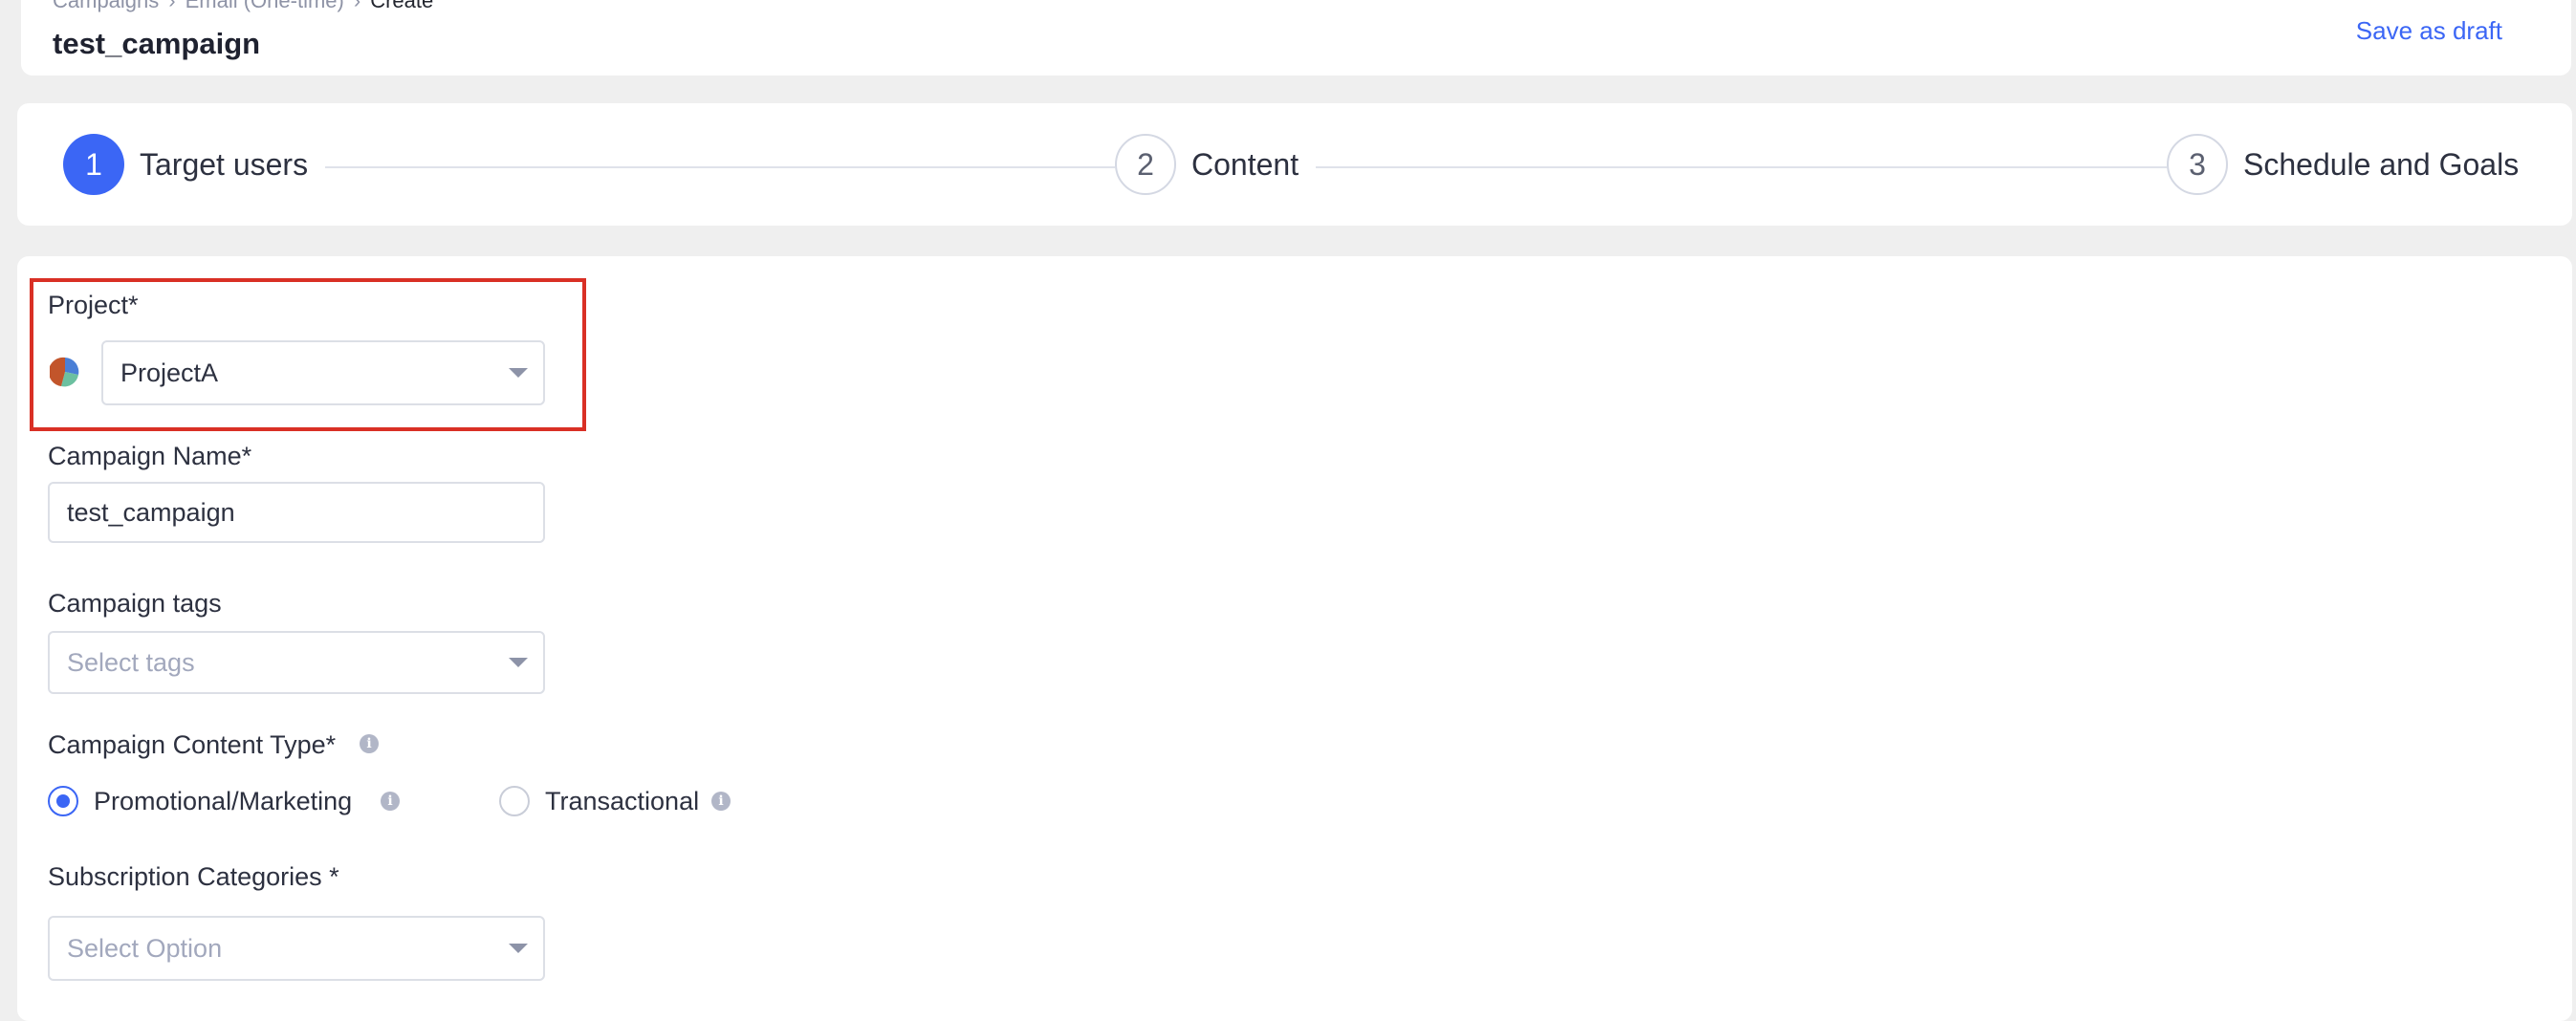 The height and width of the screenshot is (1021, 2576). Describe the element at coordinates (192, 744) in the screenshot. I see `content-type-label: Campaign Content Type*` at that location.